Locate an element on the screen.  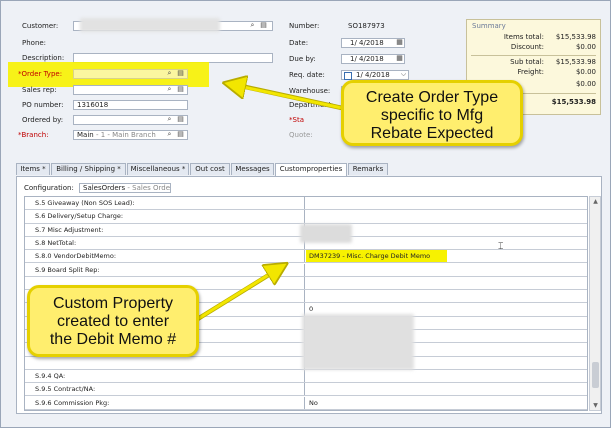
callout-line: Create Order Type is located at coordinates (432, 97).